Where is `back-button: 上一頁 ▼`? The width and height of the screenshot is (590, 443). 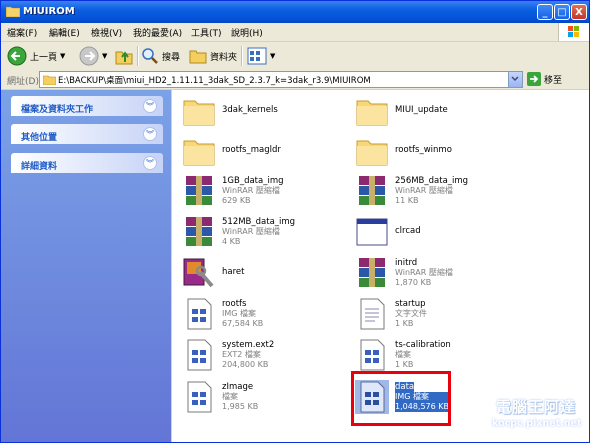 back-button: 上一頁 ▼ is located at coordinates (36, 56).